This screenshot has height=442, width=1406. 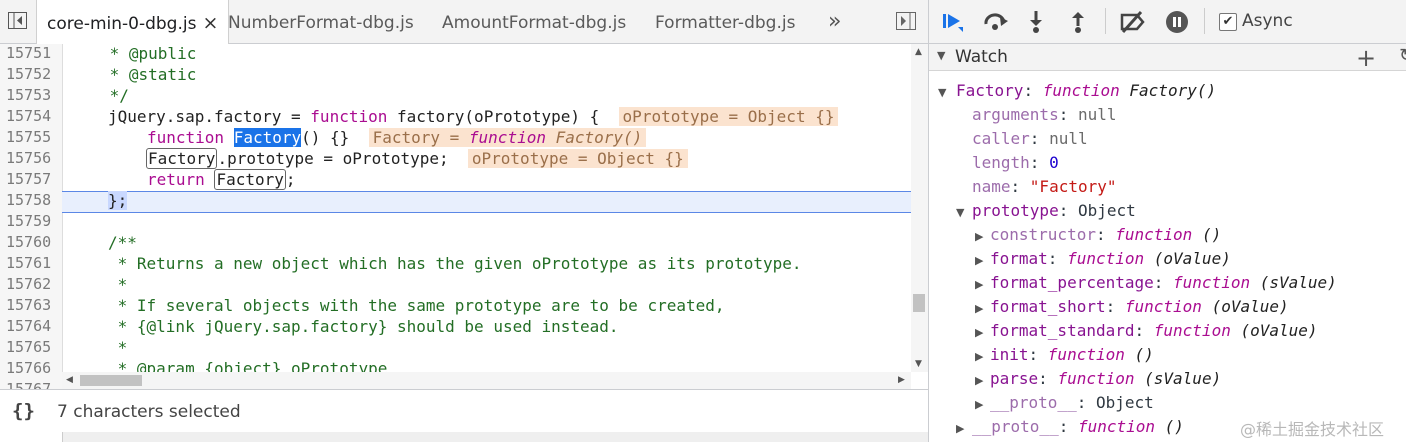 I want to click on code-token: jQuery.sap.factory =, so click(x=209, y=116).